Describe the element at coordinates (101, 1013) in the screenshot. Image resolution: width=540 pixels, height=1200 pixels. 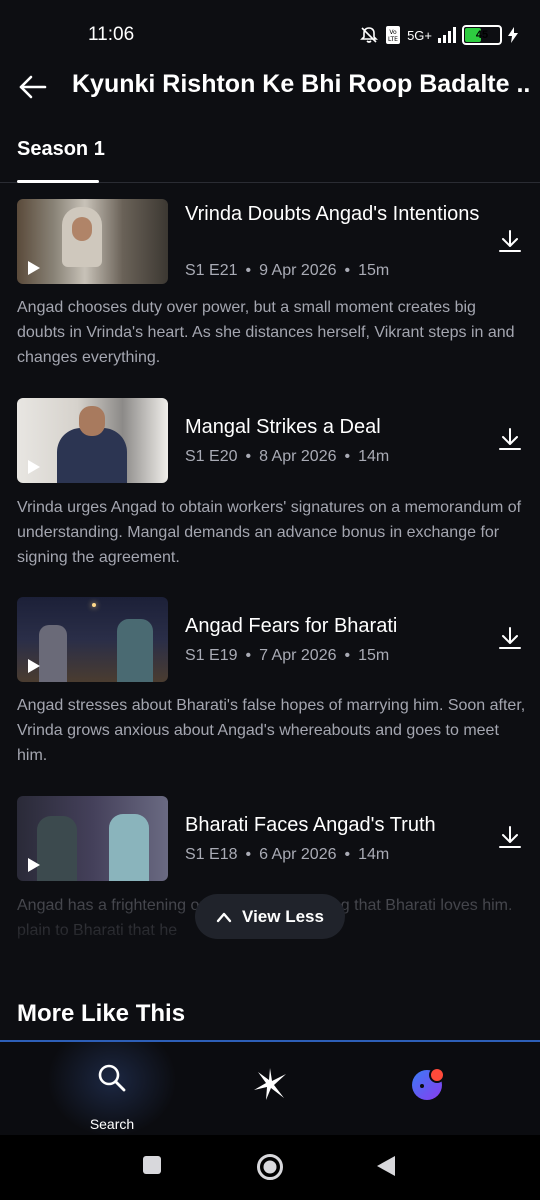
I see `more-like-this-heading: More Like This` at that location.